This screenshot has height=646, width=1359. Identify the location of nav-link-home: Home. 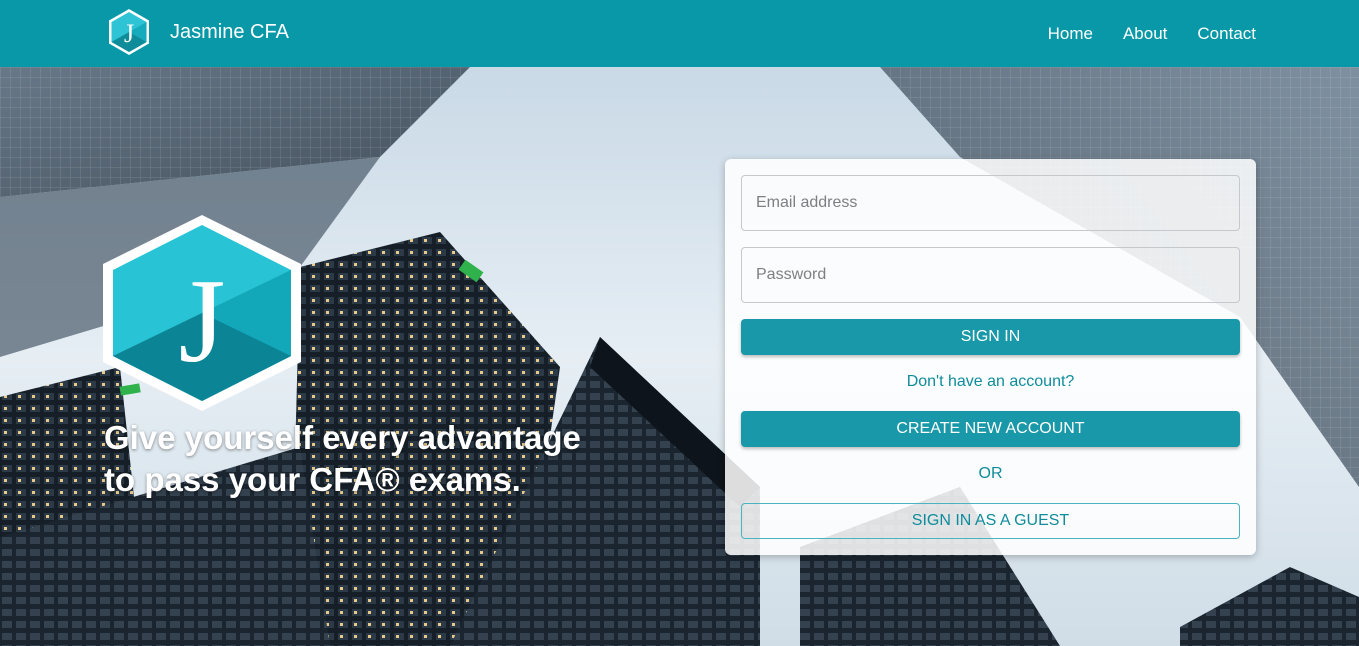
(1070, 34).